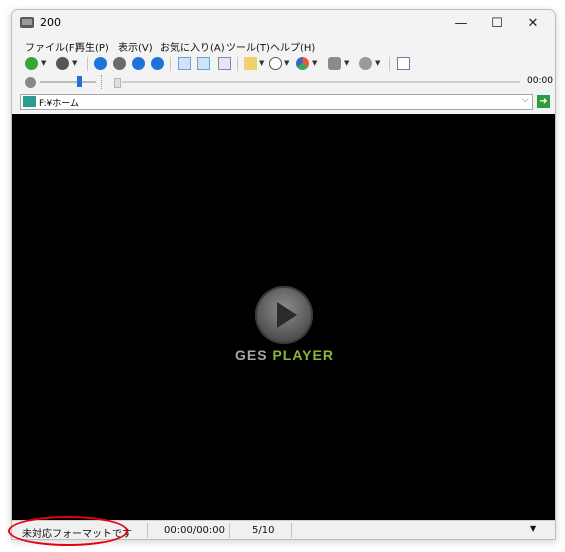 This screenshot has width=565, height=552. What do you see at coordinates (365, 63) in the screenshot?
I see `info-icon` at bounding box center [365, 63].